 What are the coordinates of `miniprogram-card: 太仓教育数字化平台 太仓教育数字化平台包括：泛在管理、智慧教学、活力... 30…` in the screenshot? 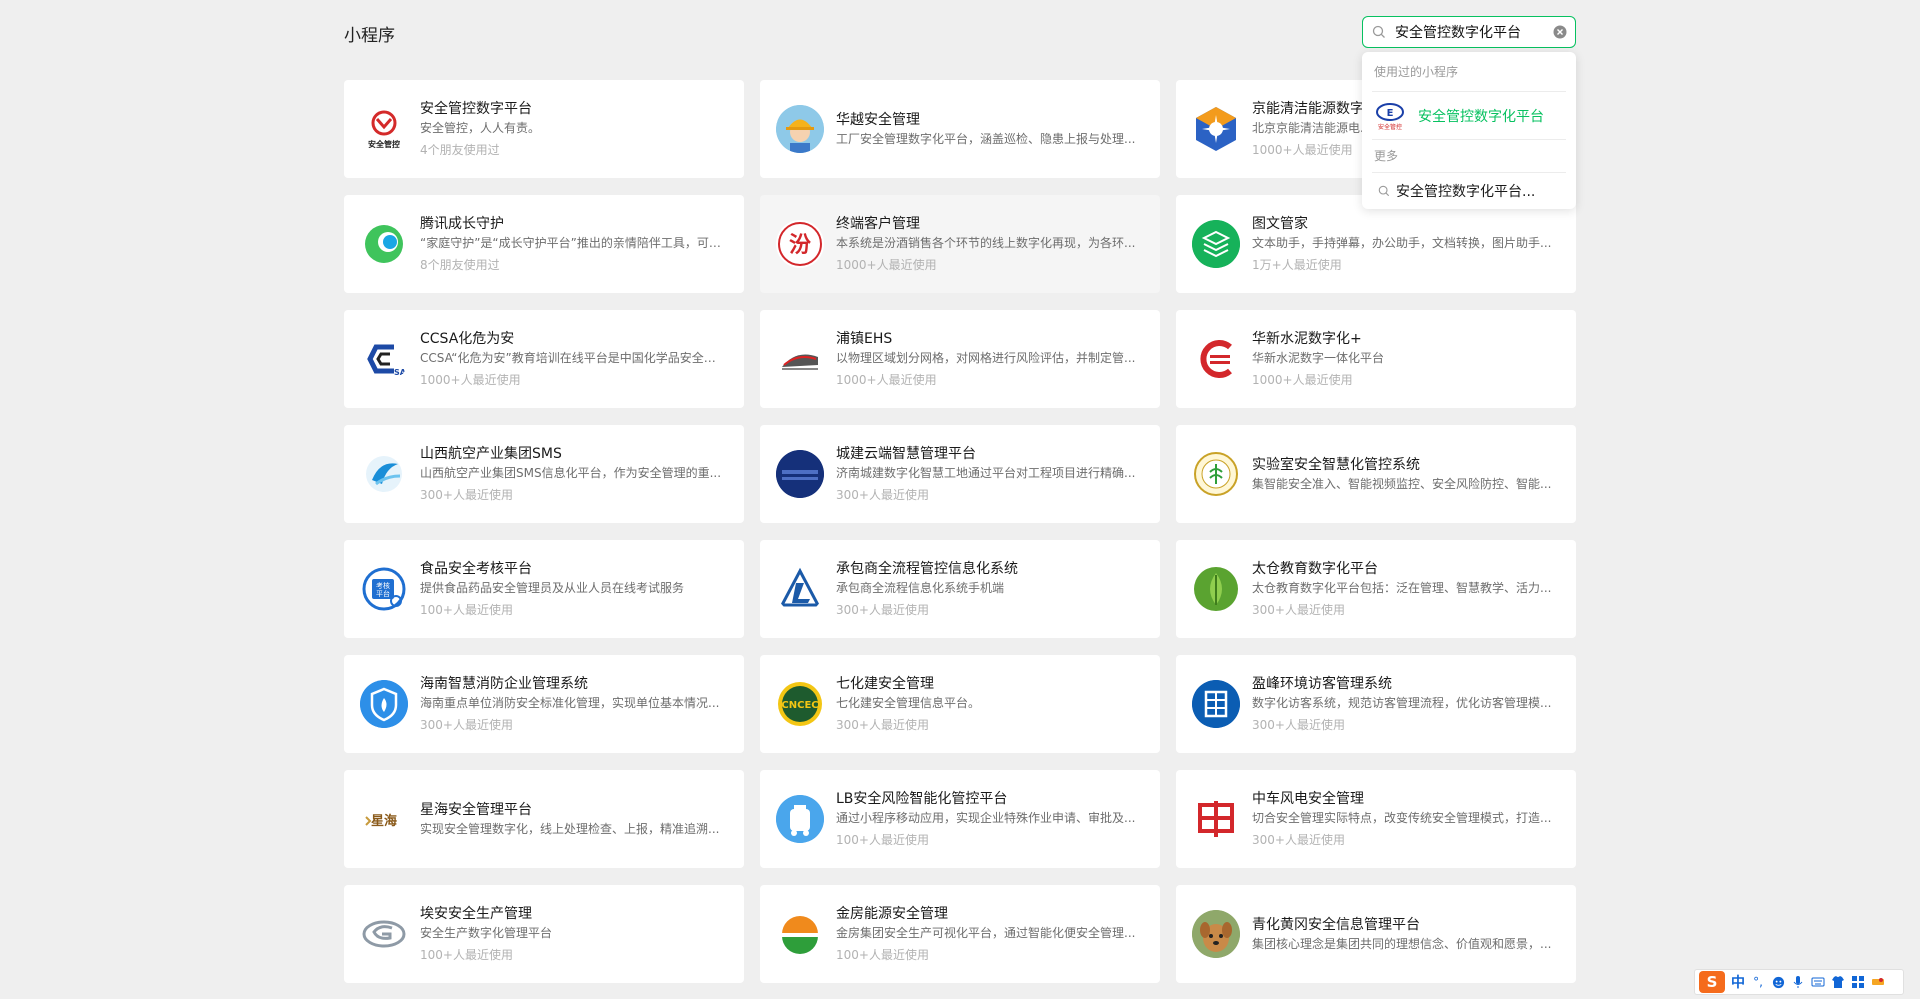 It's located at (1376, 589).